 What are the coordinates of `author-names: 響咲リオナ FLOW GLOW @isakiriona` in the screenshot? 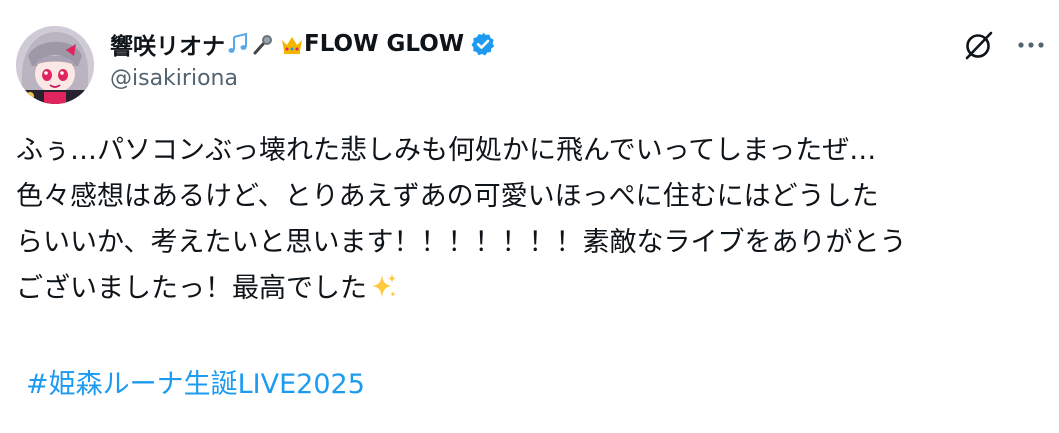 It's located at (303, 58).